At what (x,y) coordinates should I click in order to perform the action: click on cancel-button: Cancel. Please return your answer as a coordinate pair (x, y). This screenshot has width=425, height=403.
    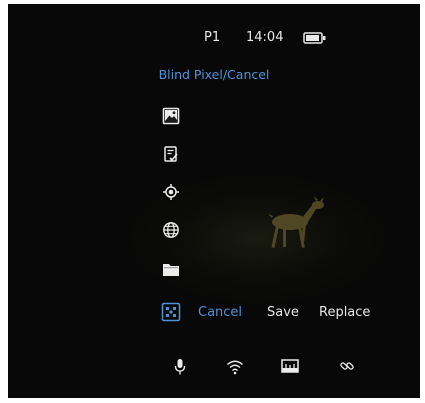
    Looking at the image, I should click on (220, 312).